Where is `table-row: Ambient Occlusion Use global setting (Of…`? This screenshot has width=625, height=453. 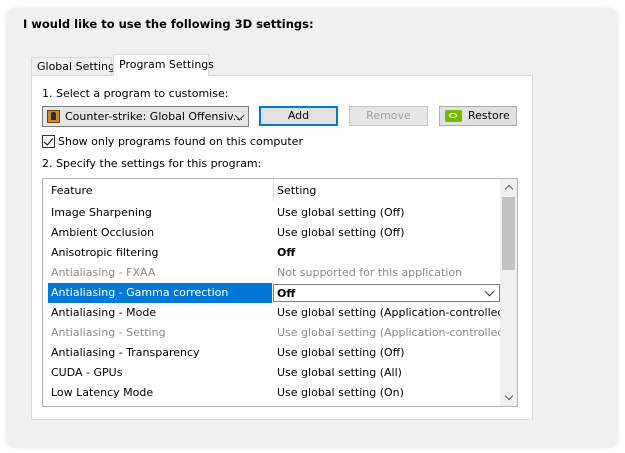
table-row: Ambient Occlusion Use global setting (Of… is located at coordinates (272, 233).